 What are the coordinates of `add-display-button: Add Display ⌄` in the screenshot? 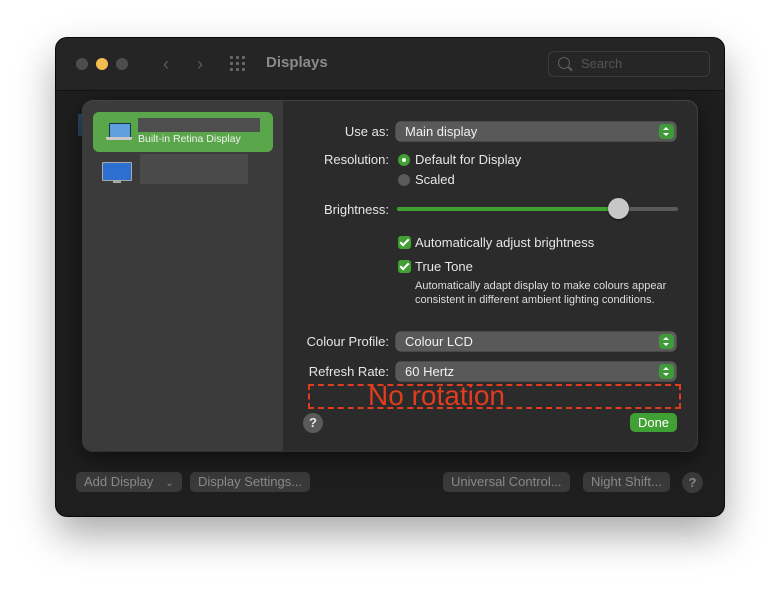 It's located at (129, 482).